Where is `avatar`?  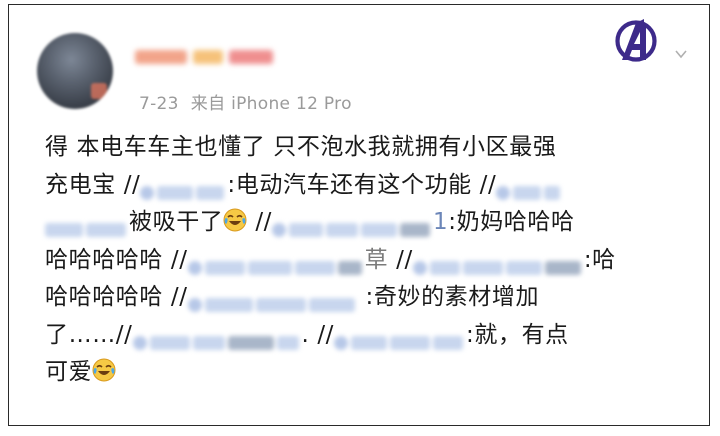 avatar is located at coordinates (75, 71).